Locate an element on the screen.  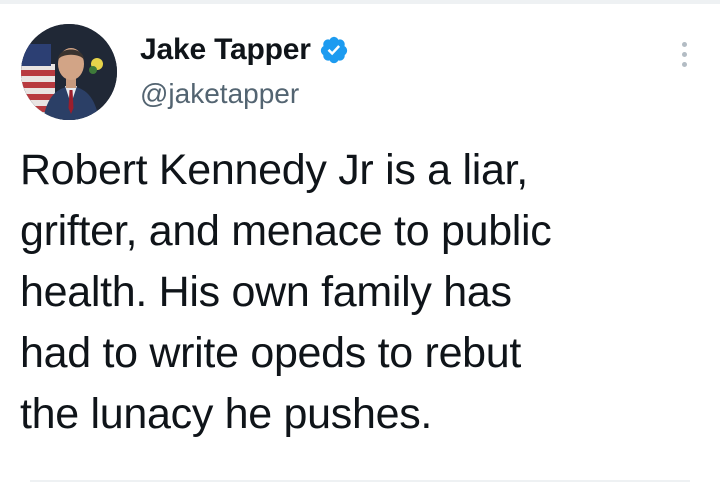
top-divider is located at coordinates (360, 2).